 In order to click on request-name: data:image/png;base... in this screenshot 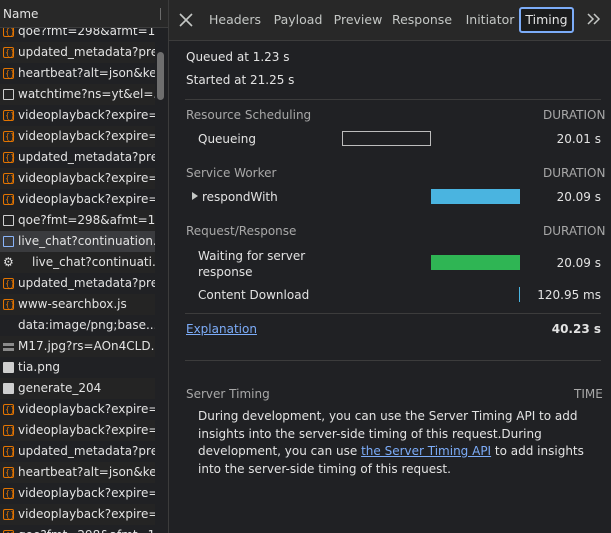, I will do `click(86, 325)`.